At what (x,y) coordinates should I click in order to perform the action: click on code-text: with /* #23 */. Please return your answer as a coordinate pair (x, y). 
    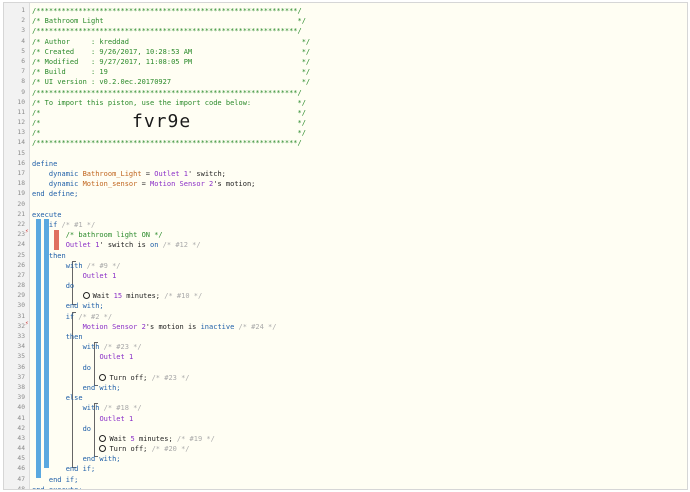
    Looking at the image, I should click on (87, 347).